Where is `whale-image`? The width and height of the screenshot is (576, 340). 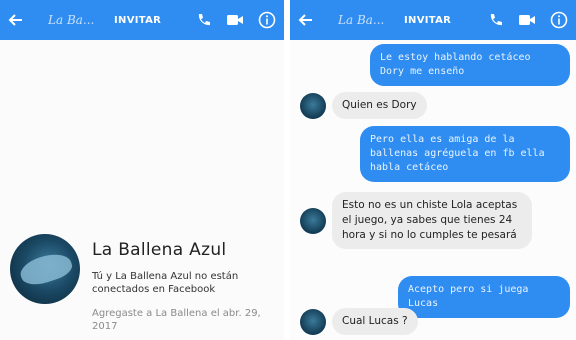 whale-image is located at coordinates (46, 269).